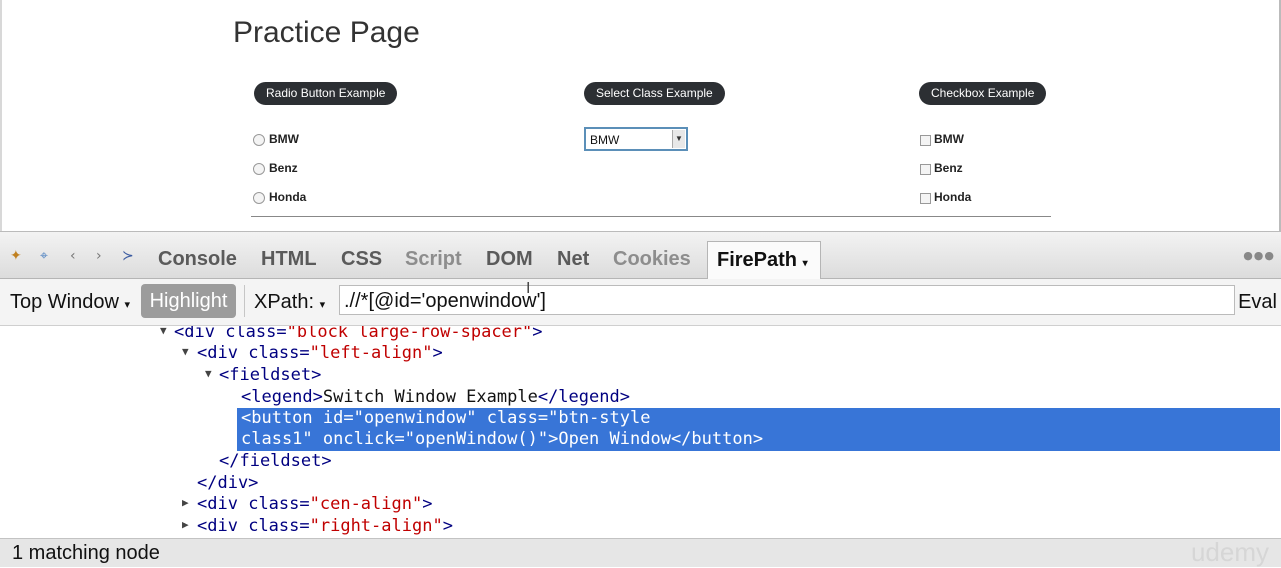 This screenshot has height=568, width=1281. Describe the element at coordinates (528, 288) in the screenshot. I see `text-cursor-icon: I` at that location.